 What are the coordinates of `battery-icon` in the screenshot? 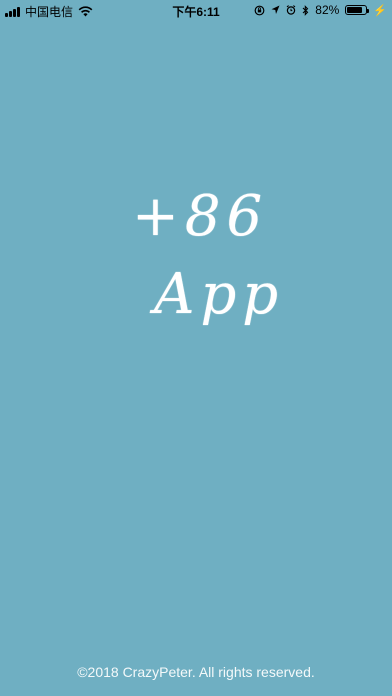 It's located at (357, 10).